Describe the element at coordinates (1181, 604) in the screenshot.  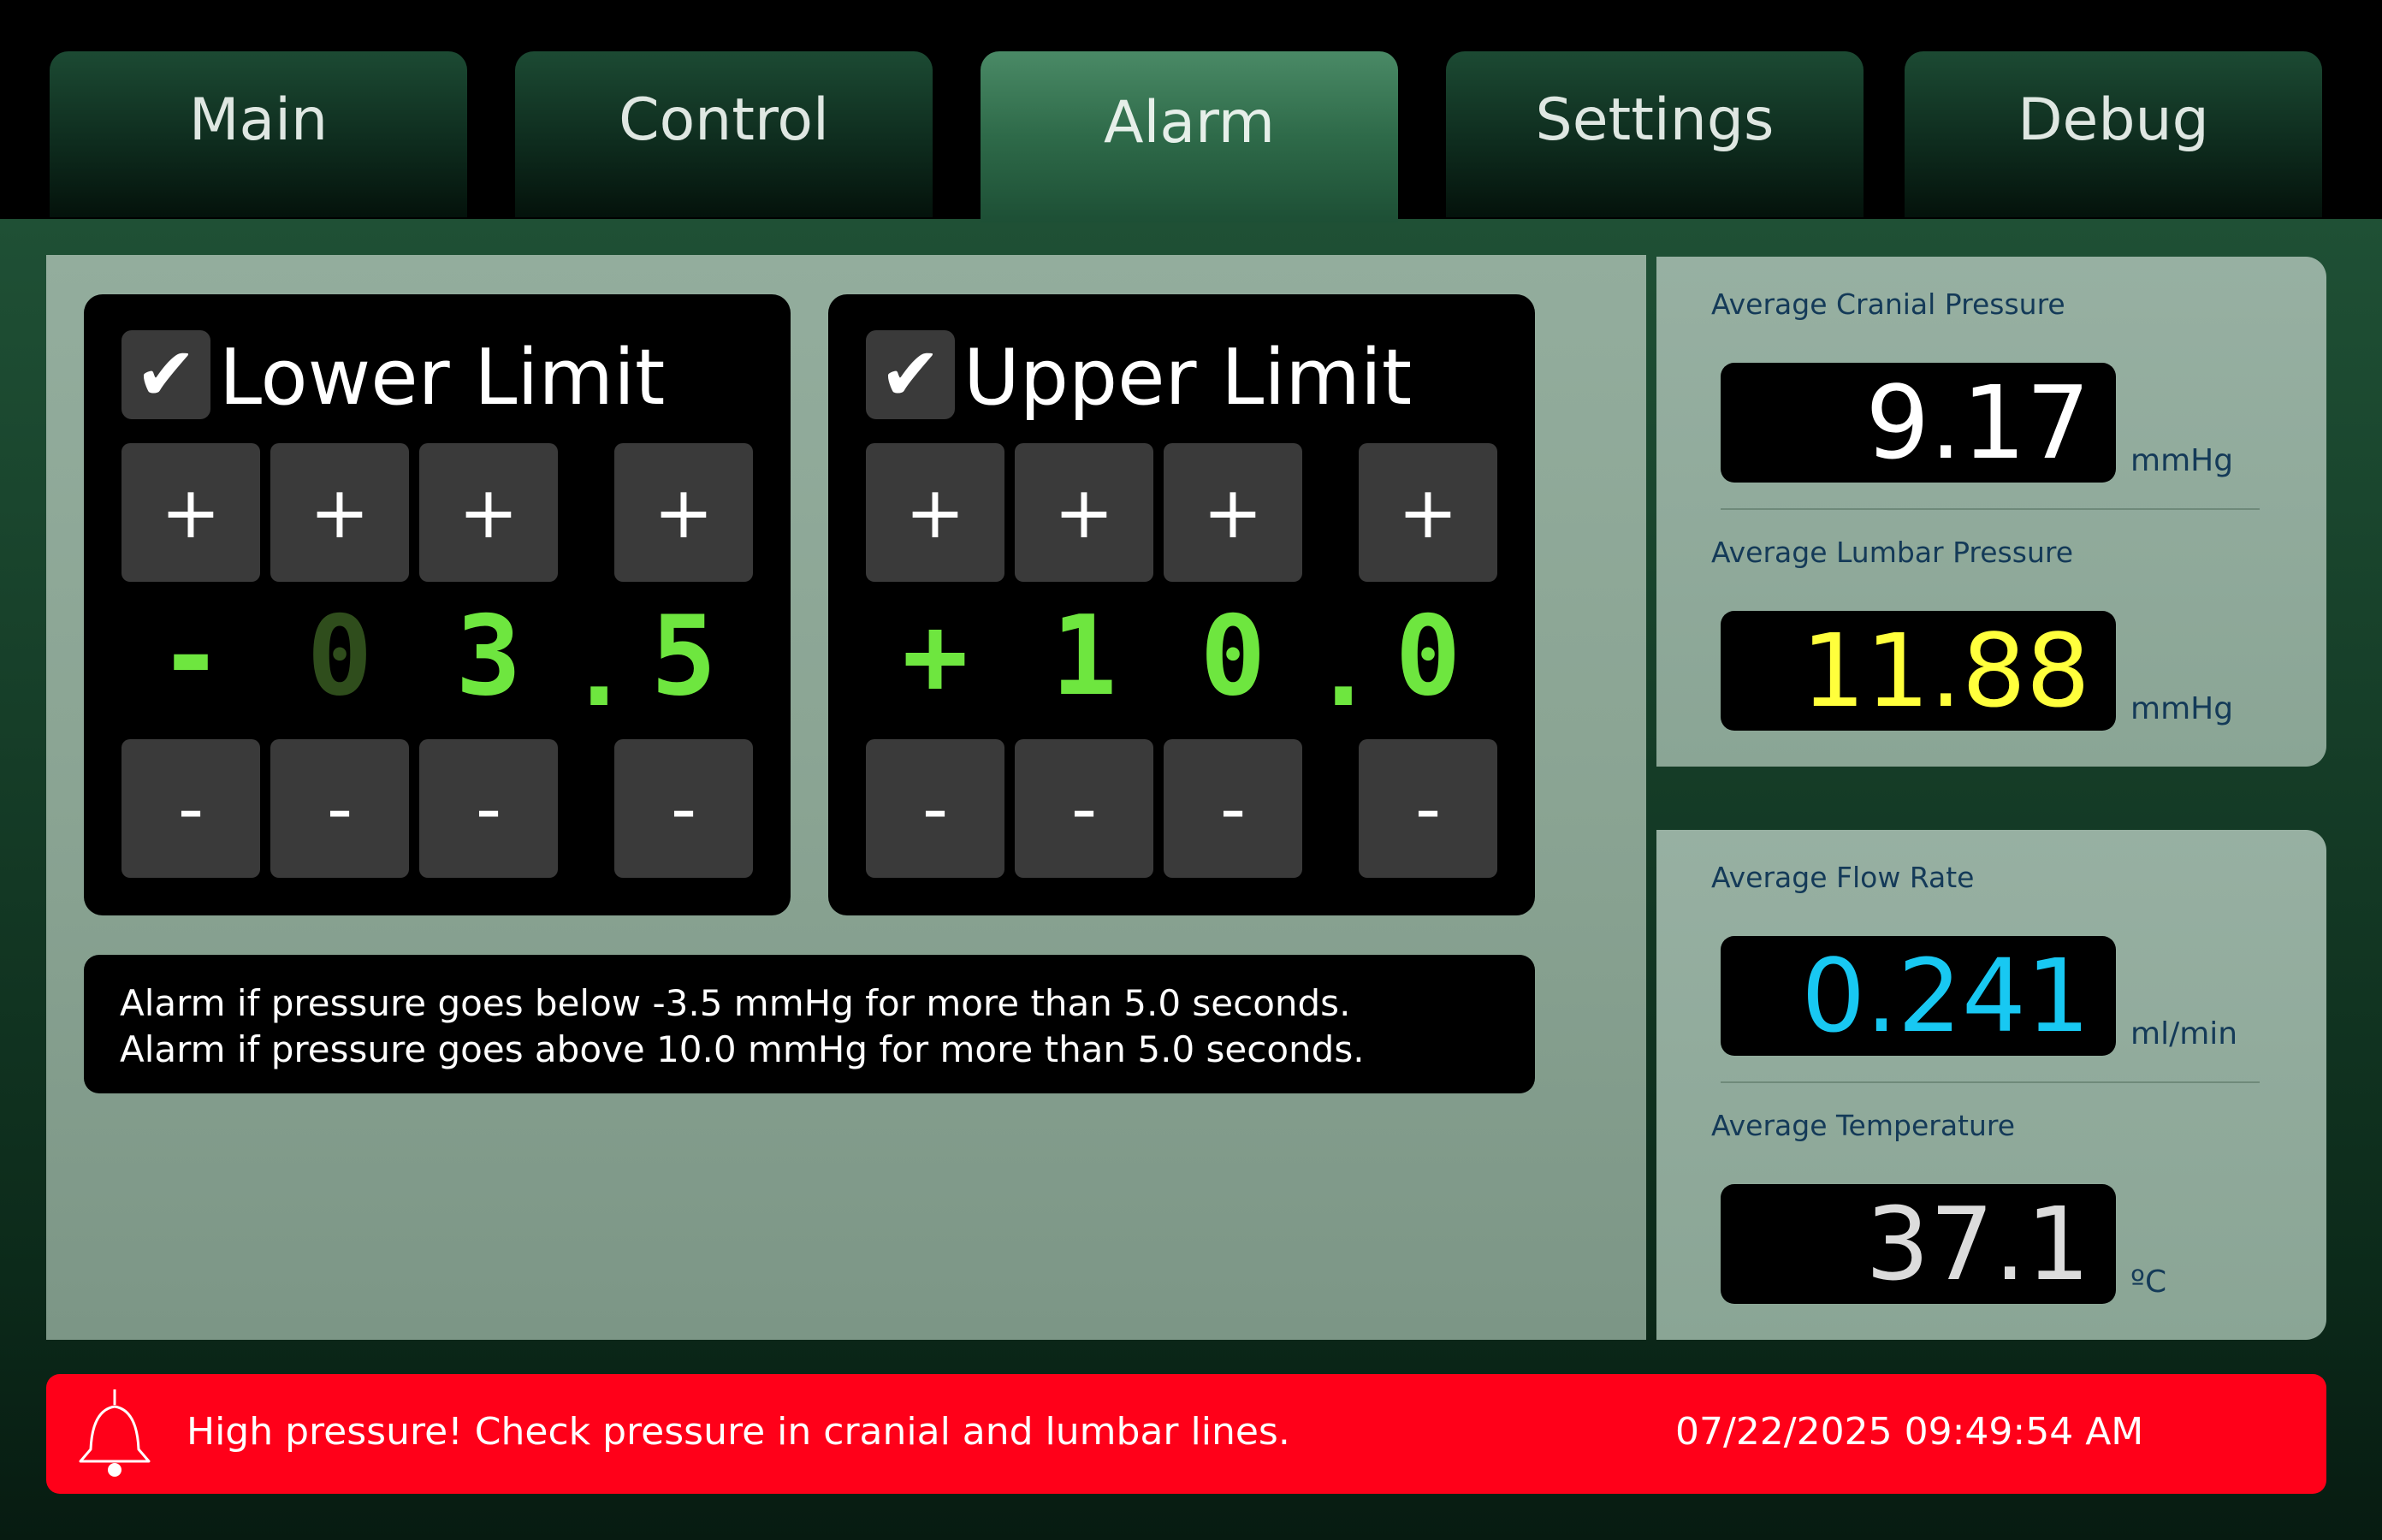
I see `upper-limit-box: ✔ Upper Limit + + + + + 1 0 . 0 - - - -` at that location.